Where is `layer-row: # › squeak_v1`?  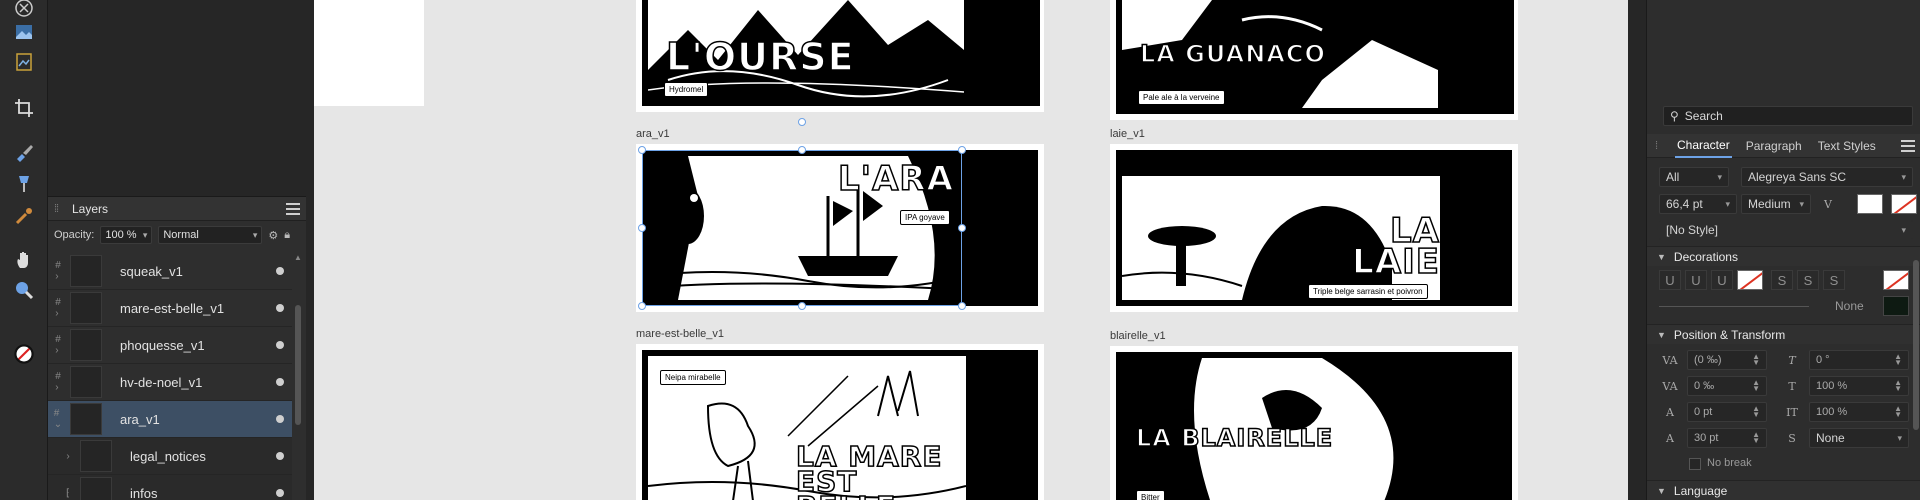 layer-row: # › squeak_v1 is located at coordinates (170, 271).